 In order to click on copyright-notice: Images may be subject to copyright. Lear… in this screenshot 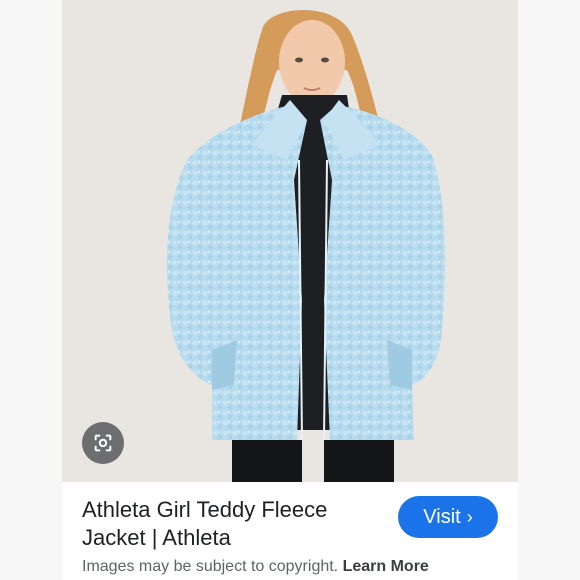, I will do `click(255, 567)`.